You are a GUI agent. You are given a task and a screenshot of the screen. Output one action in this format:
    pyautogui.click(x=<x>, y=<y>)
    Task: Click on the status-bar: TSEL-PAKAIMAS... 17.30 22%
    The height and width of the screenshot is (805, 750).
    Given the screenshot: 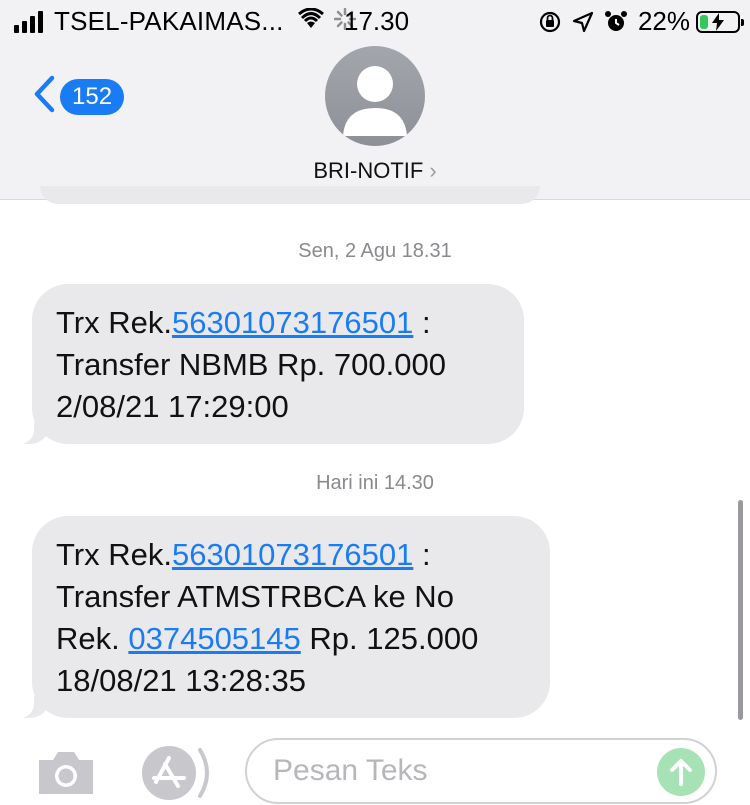 What is the action you would take?
    pyautogui.click(x=375, y=20)
    